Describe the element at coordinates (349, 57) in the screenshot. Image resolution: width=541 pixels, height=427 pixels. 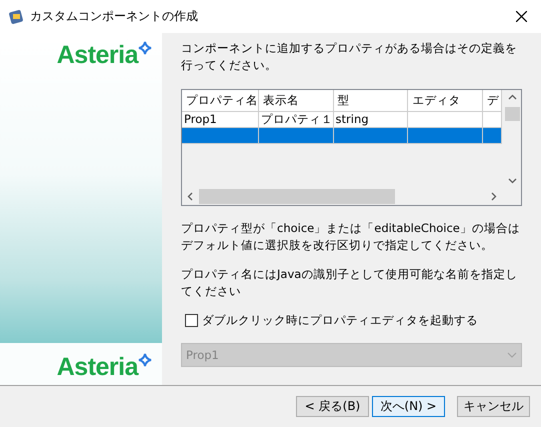
I see `intro-text: コンポーネントに追加するプロパティがある場合はその定義を行ってください。` at that location.